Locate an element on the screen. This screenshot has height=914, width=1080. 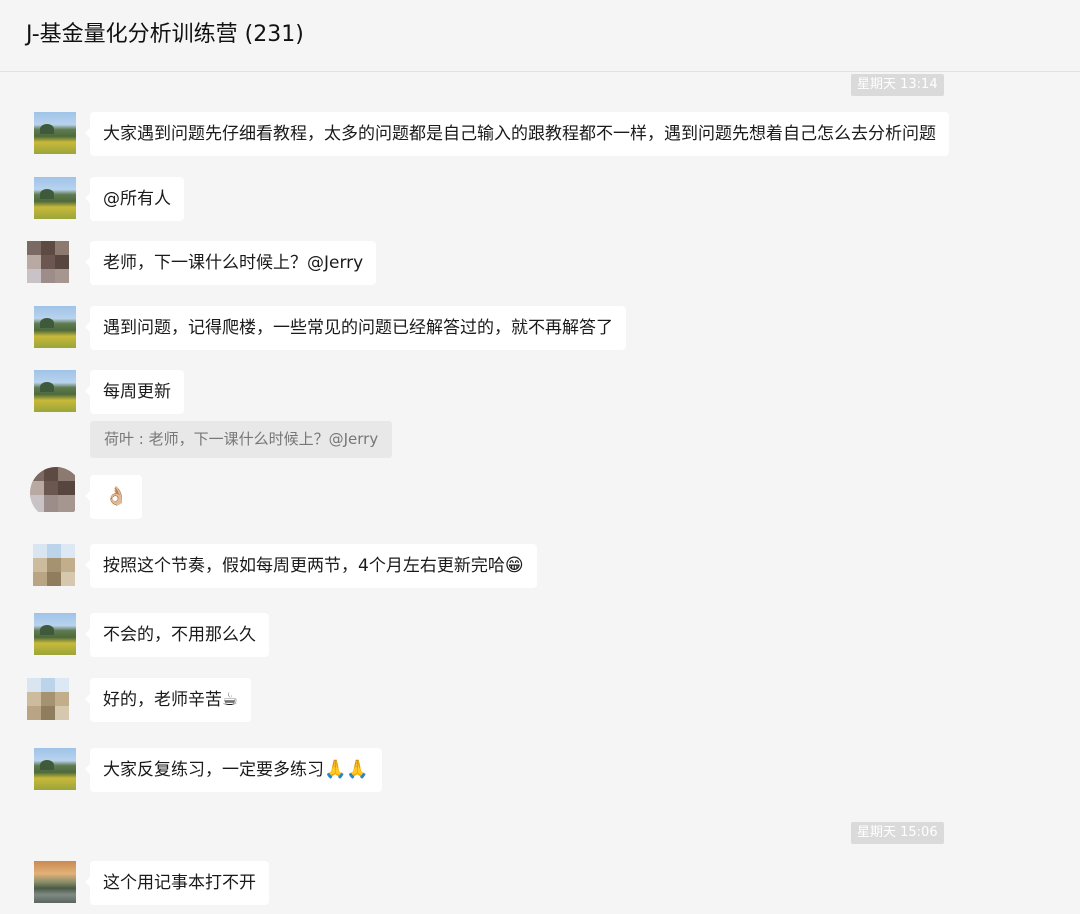
message-bubble: 每周更新 is located at coordinates (134, 392).